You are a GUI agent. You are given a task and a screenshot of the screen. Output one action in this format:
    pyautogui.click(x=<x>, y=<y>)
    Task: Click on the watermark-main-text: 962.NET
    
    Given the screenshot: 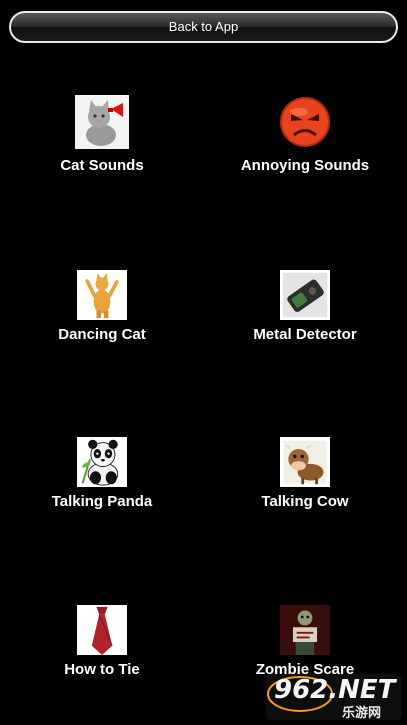 What is the action you would take?
    pyautogui.click(x=335, y=690)
    